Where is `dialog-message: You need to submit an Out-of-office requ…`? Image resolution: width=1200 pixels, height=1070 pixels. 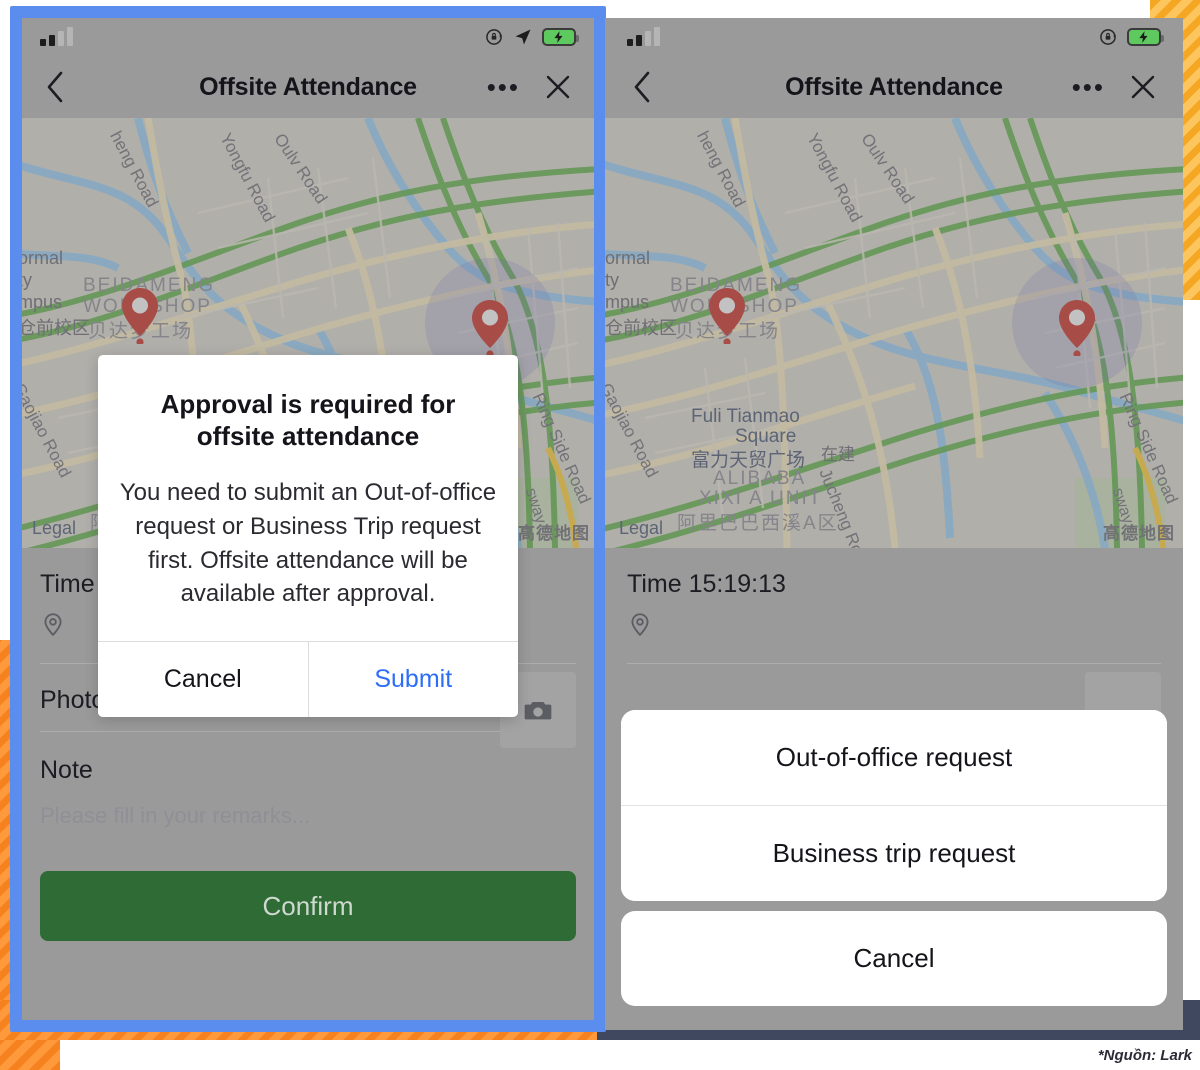 dialog-message: You need to submit an Out-of-office requ… is located at coordinates (308, 543).